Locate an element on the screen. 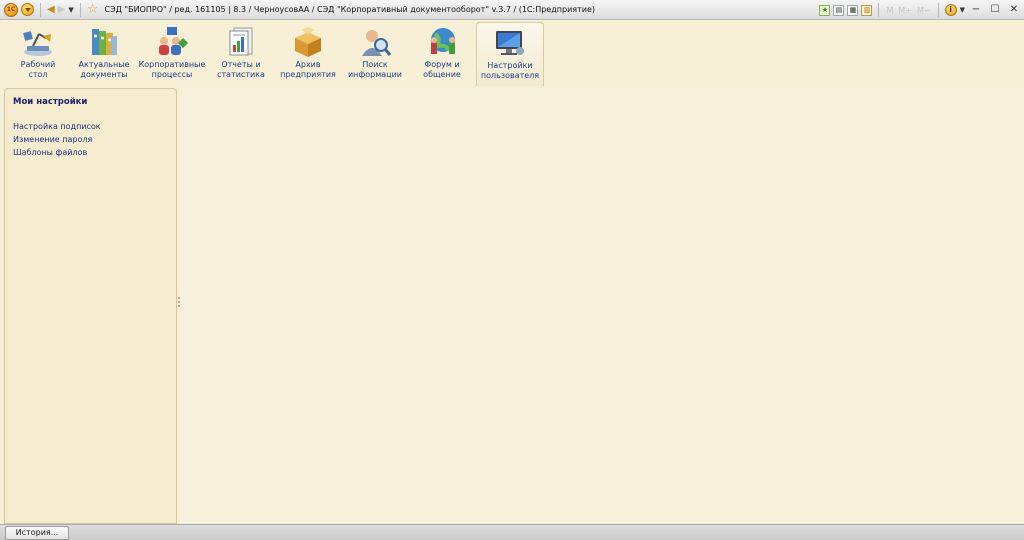  forum-globe-icon is located at coordinates (442, 42).